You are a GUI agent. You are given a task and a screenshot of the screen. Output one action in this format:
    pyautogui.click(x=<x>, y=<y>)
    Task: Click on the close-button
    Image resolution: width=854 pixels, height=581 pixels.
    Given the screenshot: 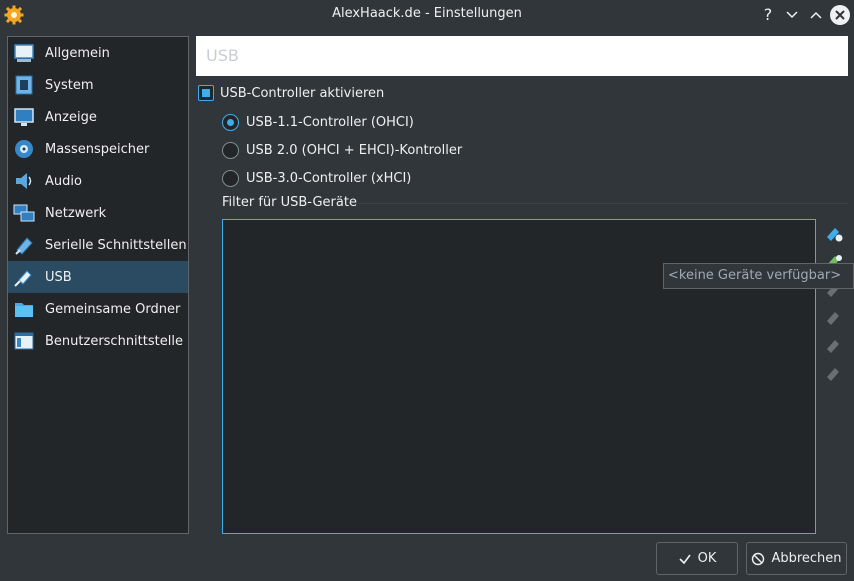 What is the action you would take?
    pyautogui.click(x=840, y=15)
    